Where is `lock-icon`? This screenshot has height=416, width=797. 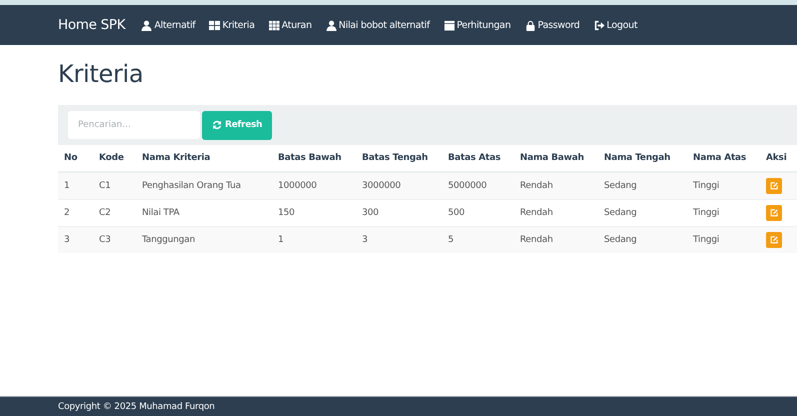 lock-icon is located at coordinates (530, 25).